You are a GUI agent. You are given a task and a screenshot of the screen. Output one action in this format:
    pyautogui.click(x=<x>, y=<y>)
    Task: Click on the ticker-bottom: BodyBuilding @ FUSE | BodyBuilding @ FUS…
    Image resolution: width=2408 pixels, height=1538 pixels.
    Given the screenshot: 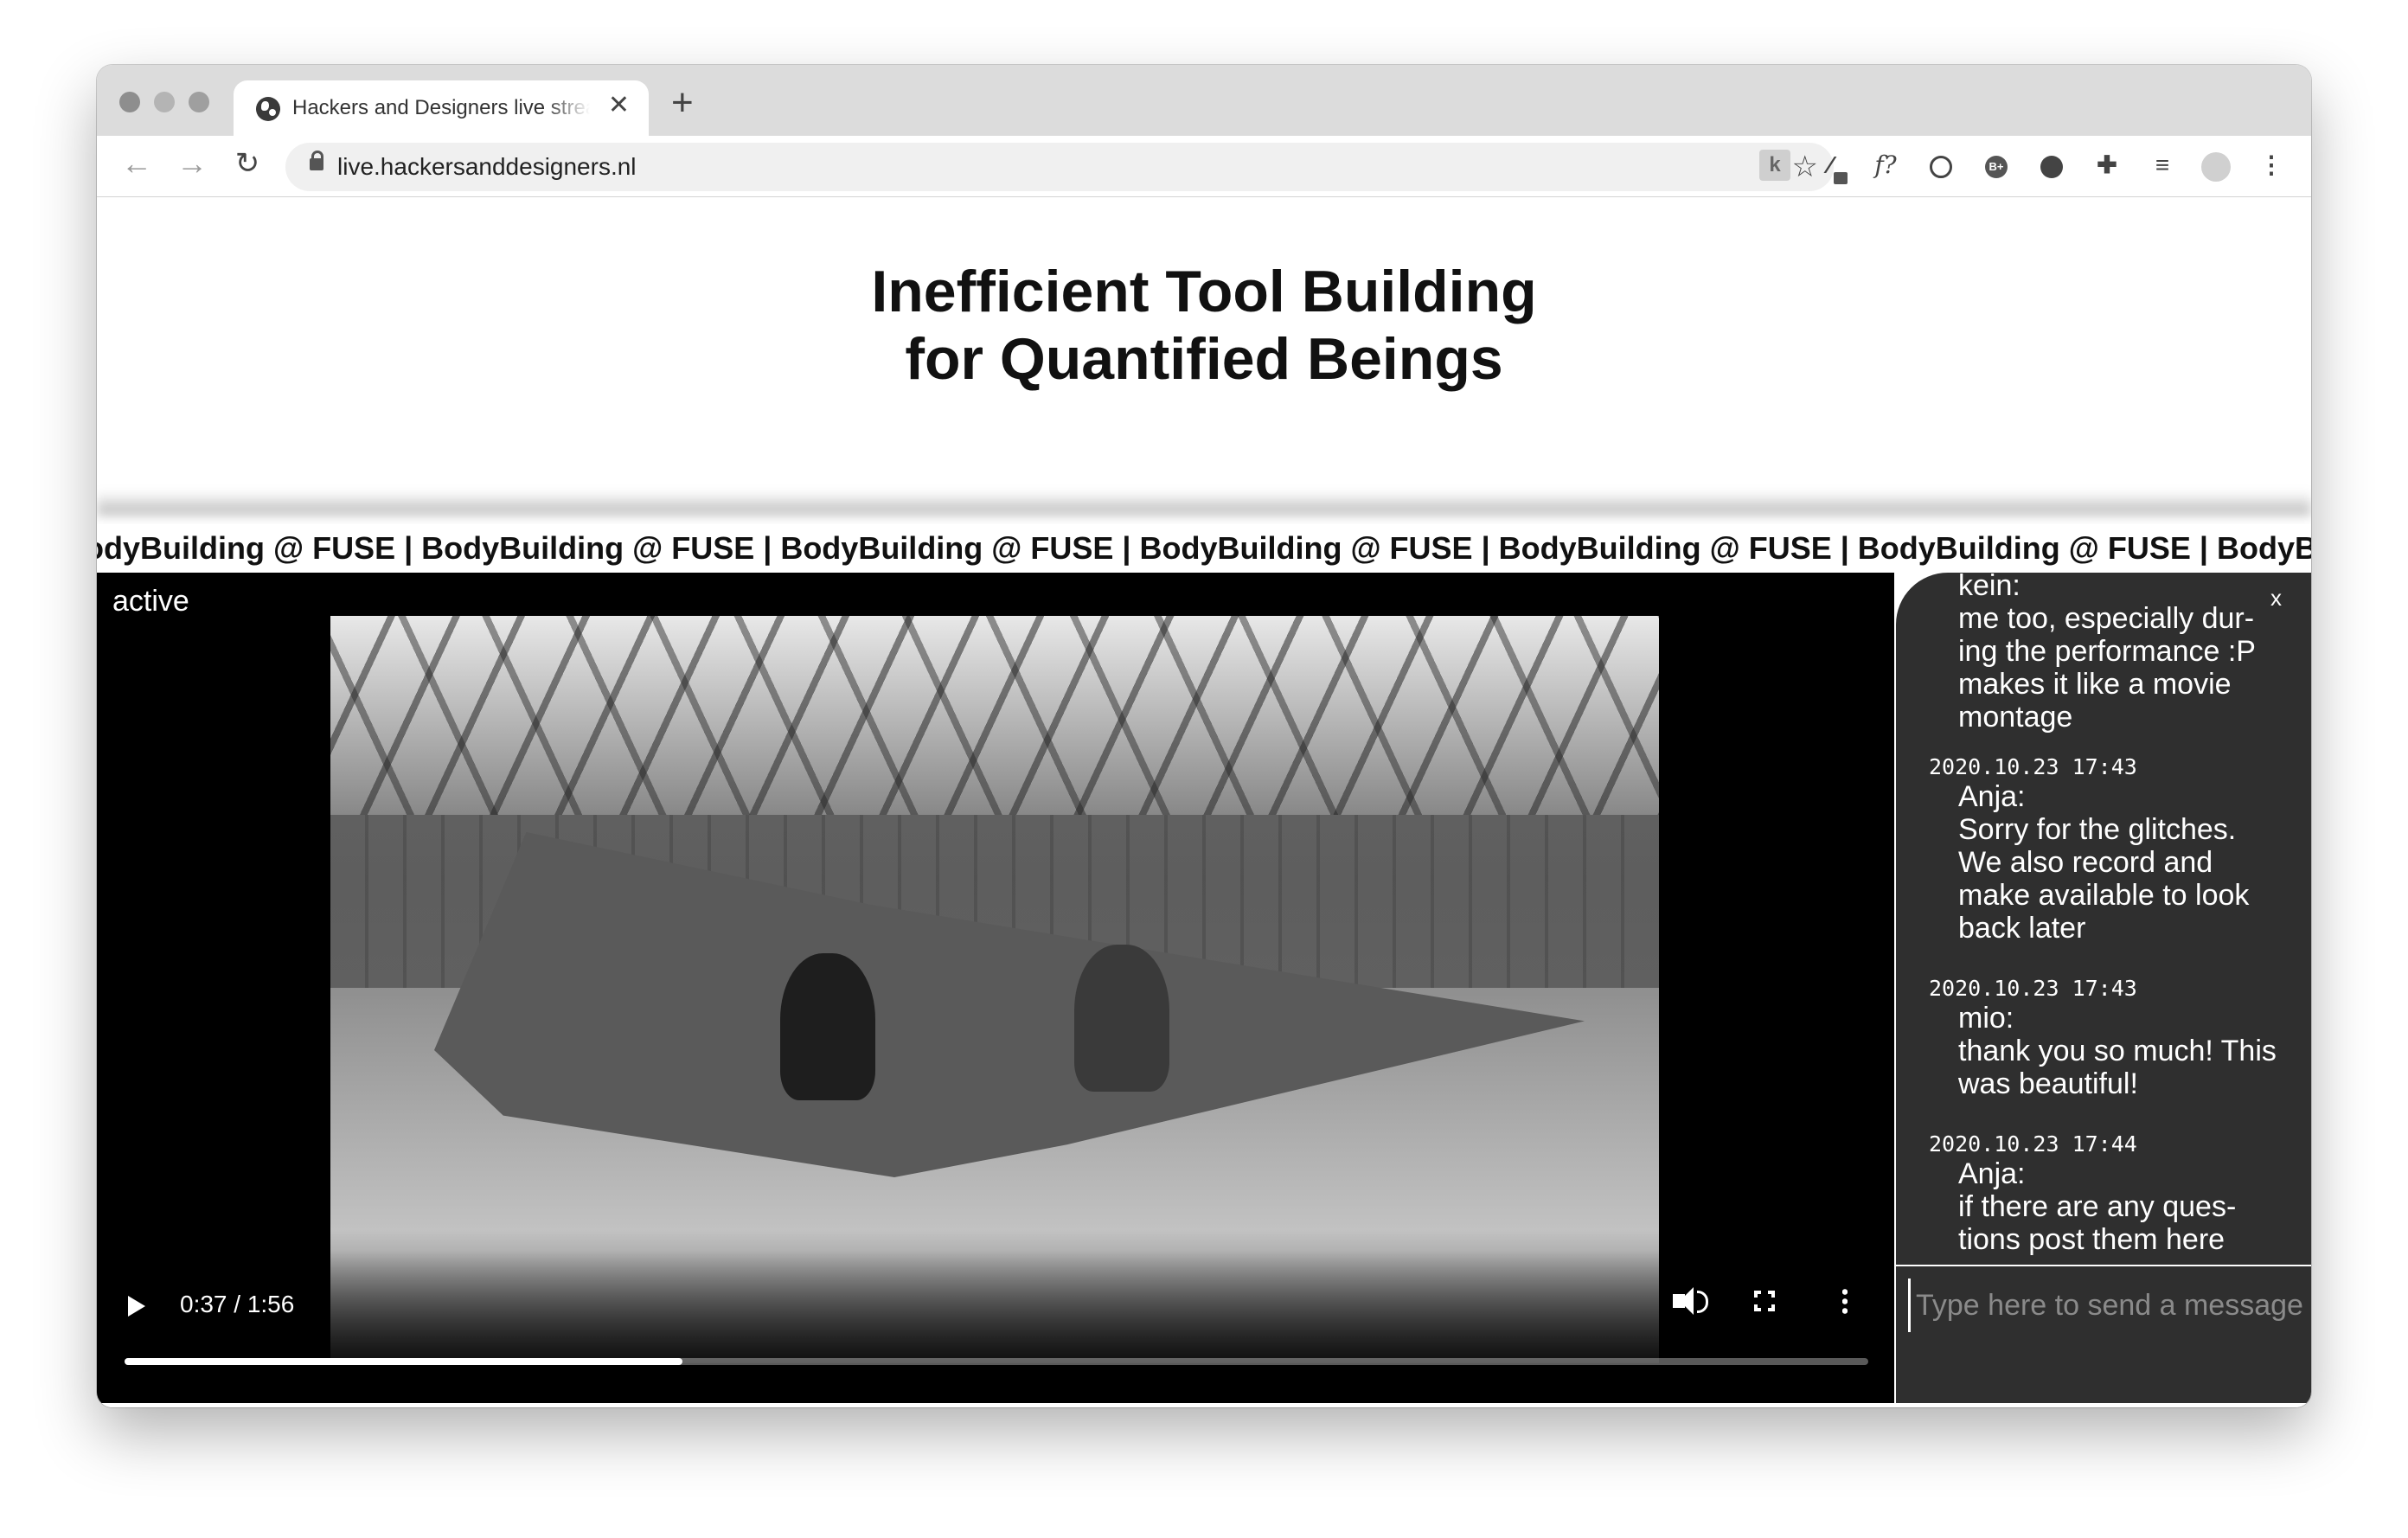 What is the action you would take?
    pyautogui.click(x=1204, y=1405)
    